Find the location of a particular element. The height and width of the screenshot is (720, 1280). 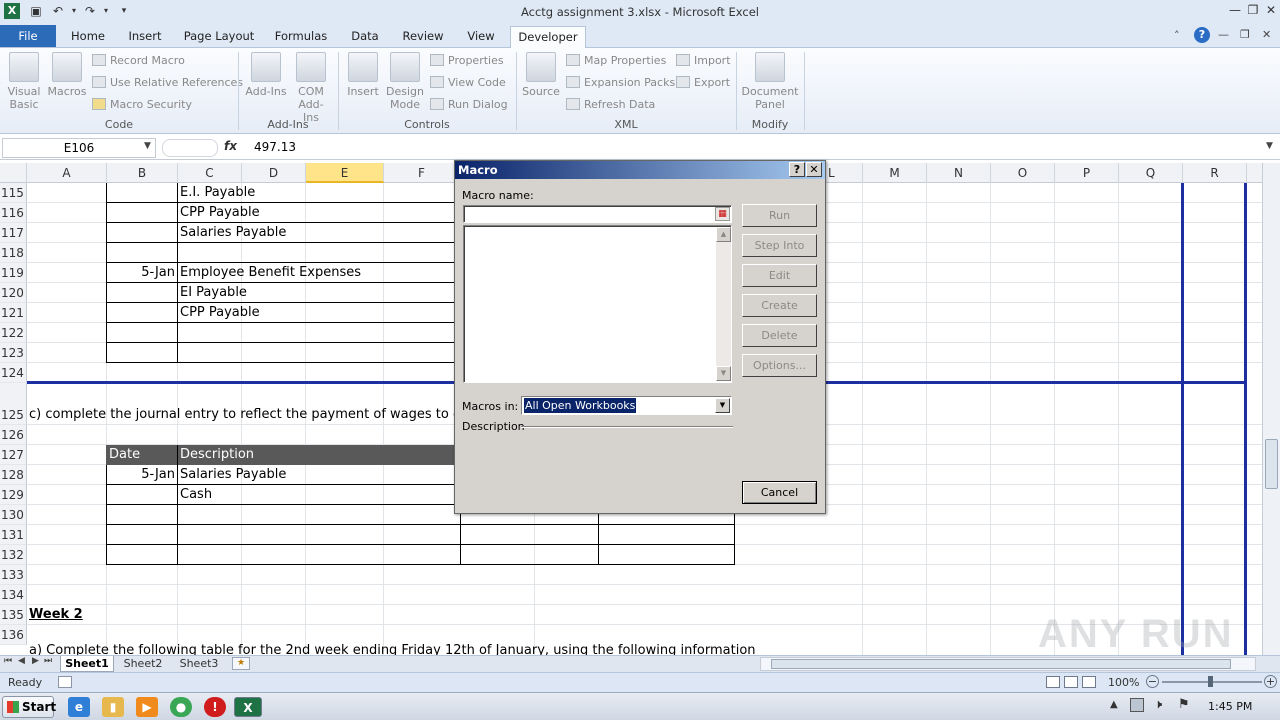

sheet-tab-sheet1: Sheet1 is located at coordinates (87, 664).